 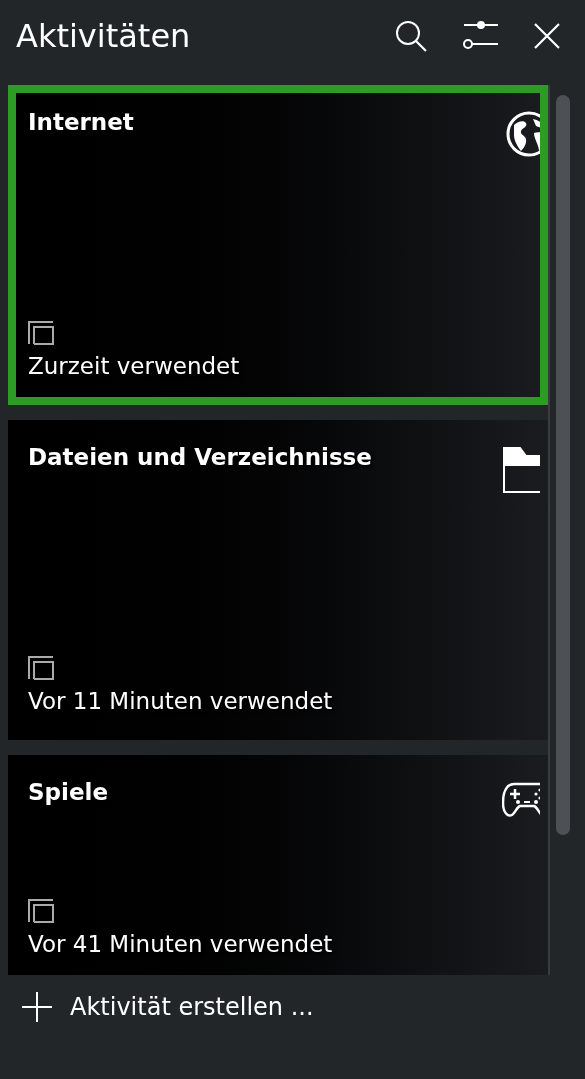 I want to click on close-icon, so click(x=547, y=36).